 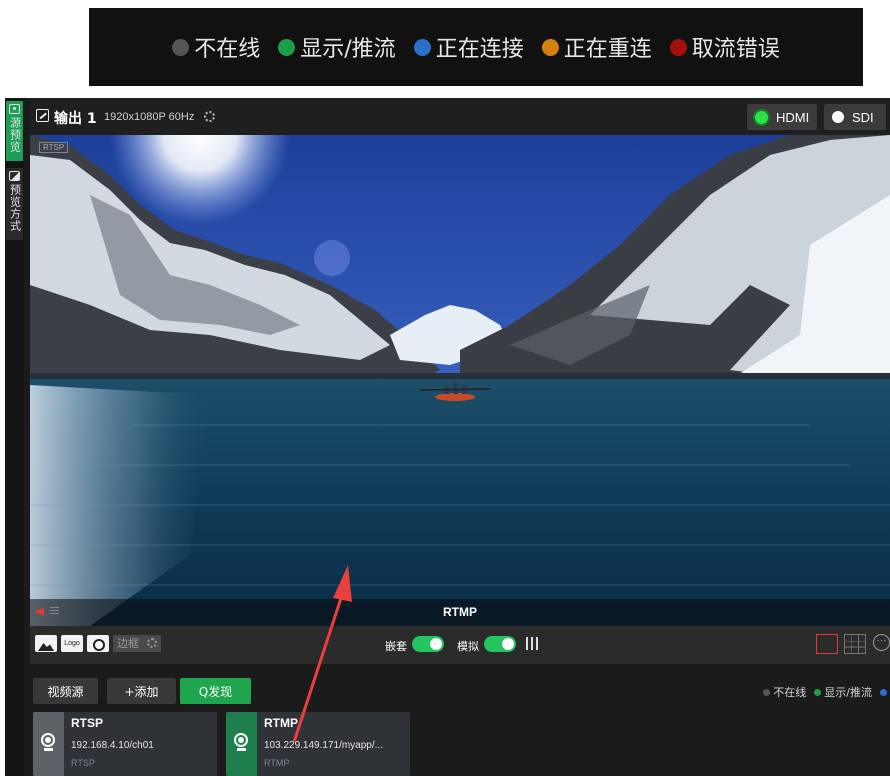 I want to click on mixer-icon, so click(x=532, y=643).